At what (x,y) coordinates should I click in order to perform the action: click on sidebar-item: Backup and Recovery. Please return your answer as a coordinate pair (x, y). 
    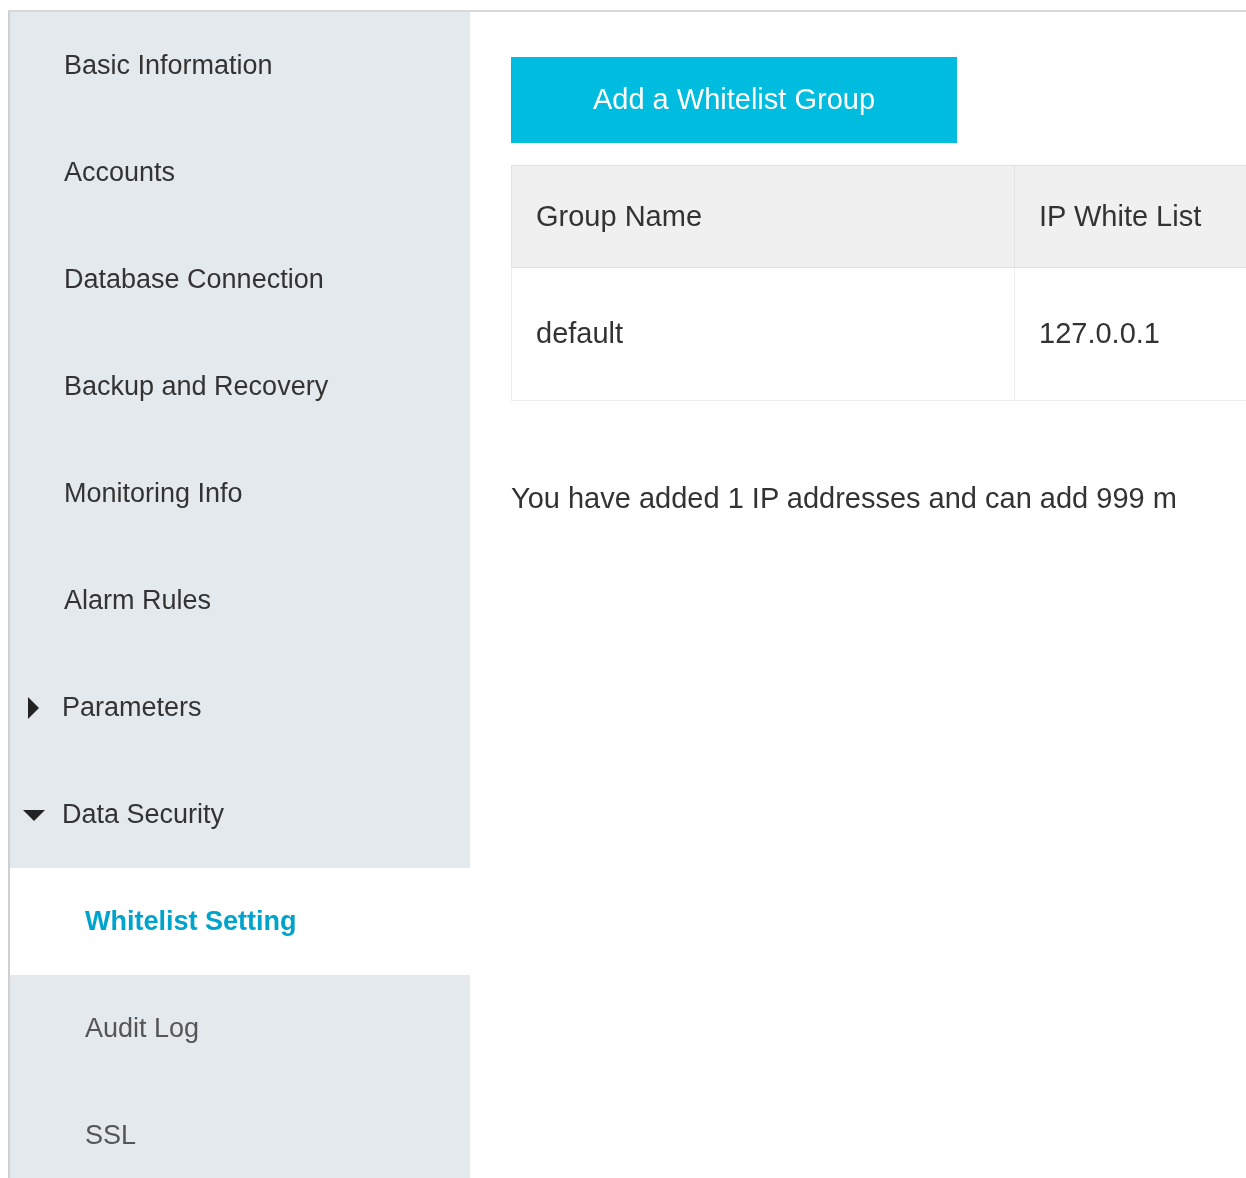
    Looking at the image, I should click on (240, 386).